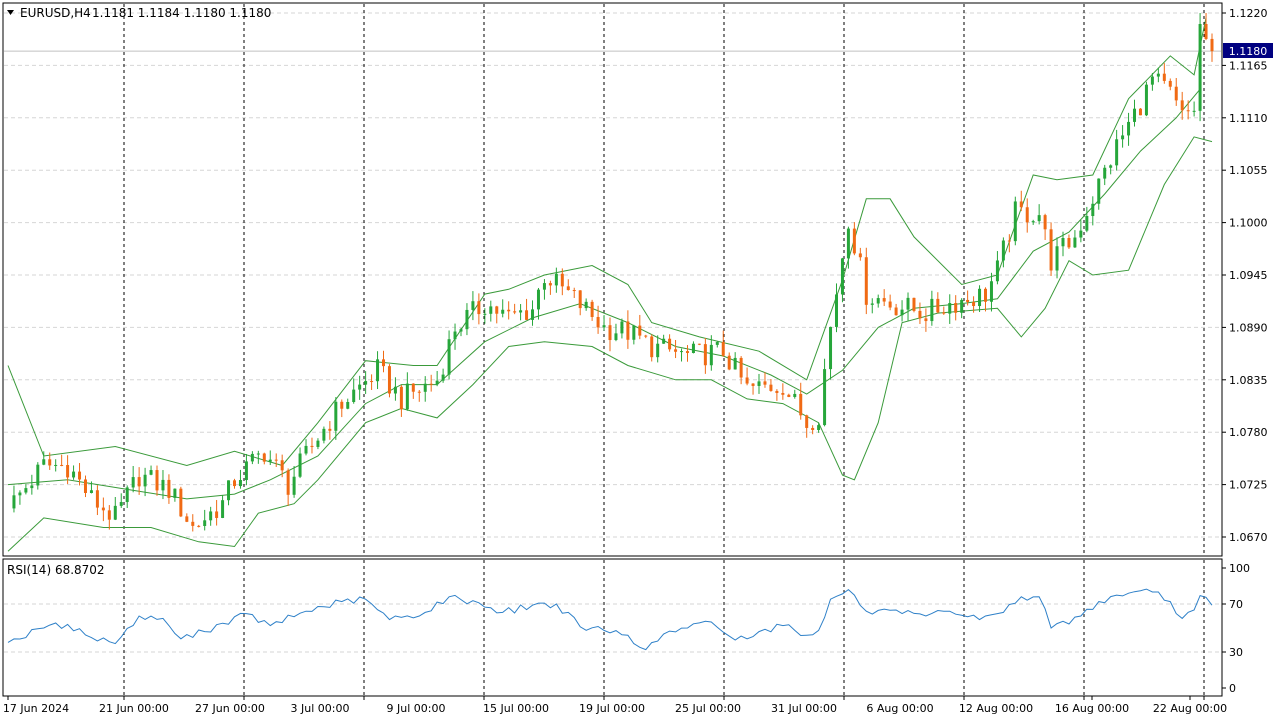 The image size is (1280, 724). I want to click on time-tick-label: 19 Jul 00:00, so click(612, 708).